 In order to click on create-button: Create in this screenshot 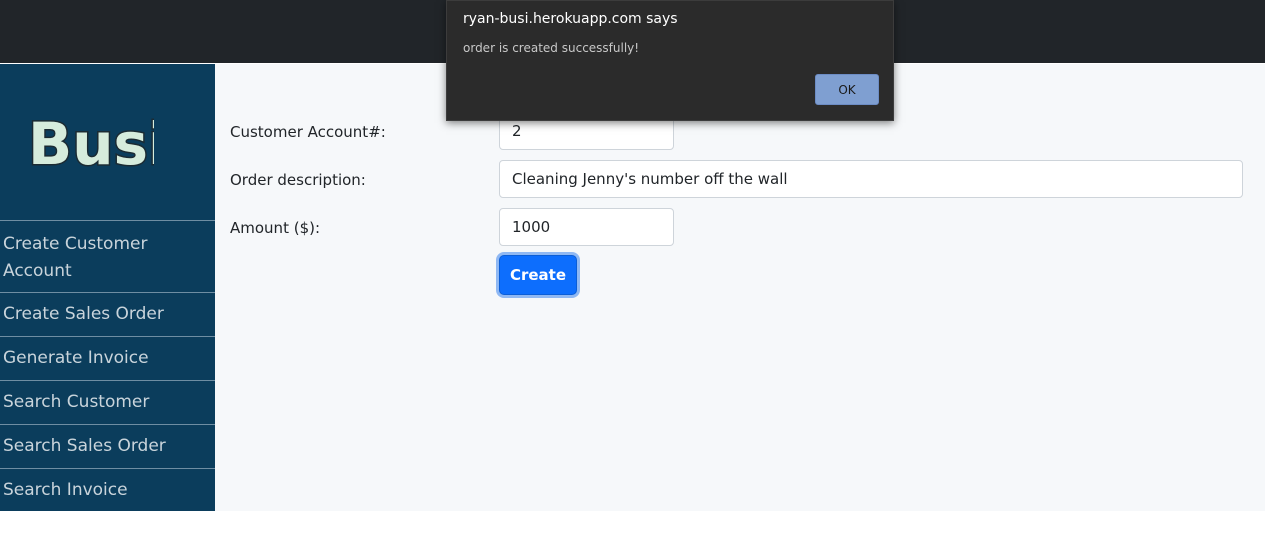, I will do `click(538, 275)`.